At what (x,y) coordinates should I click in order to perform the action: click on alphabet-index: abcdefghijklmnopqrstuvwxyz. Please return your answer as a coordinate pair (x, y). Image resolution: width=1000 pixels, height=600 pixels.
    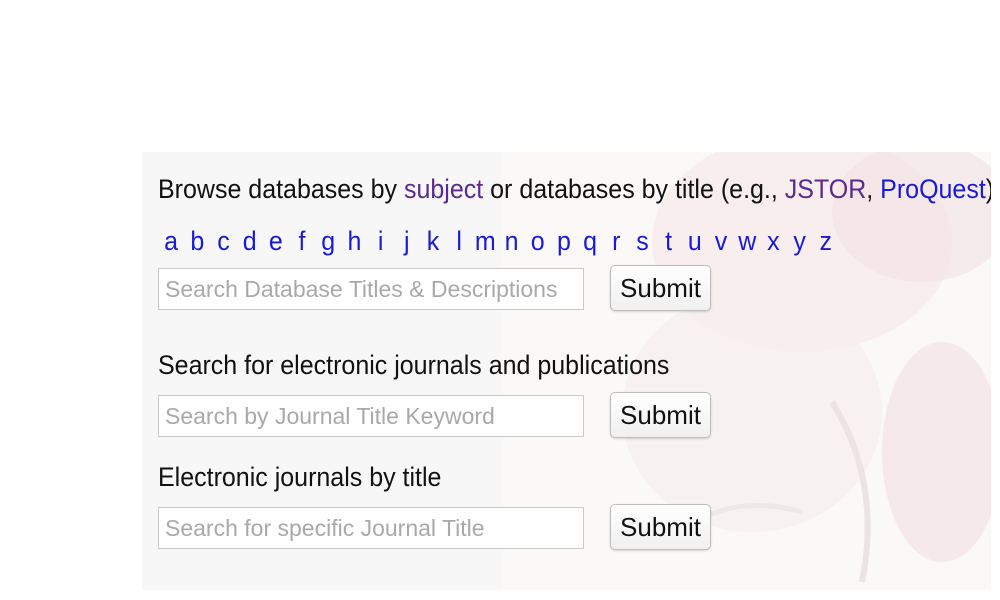
    Looking at the image, I should click on (498, 241).